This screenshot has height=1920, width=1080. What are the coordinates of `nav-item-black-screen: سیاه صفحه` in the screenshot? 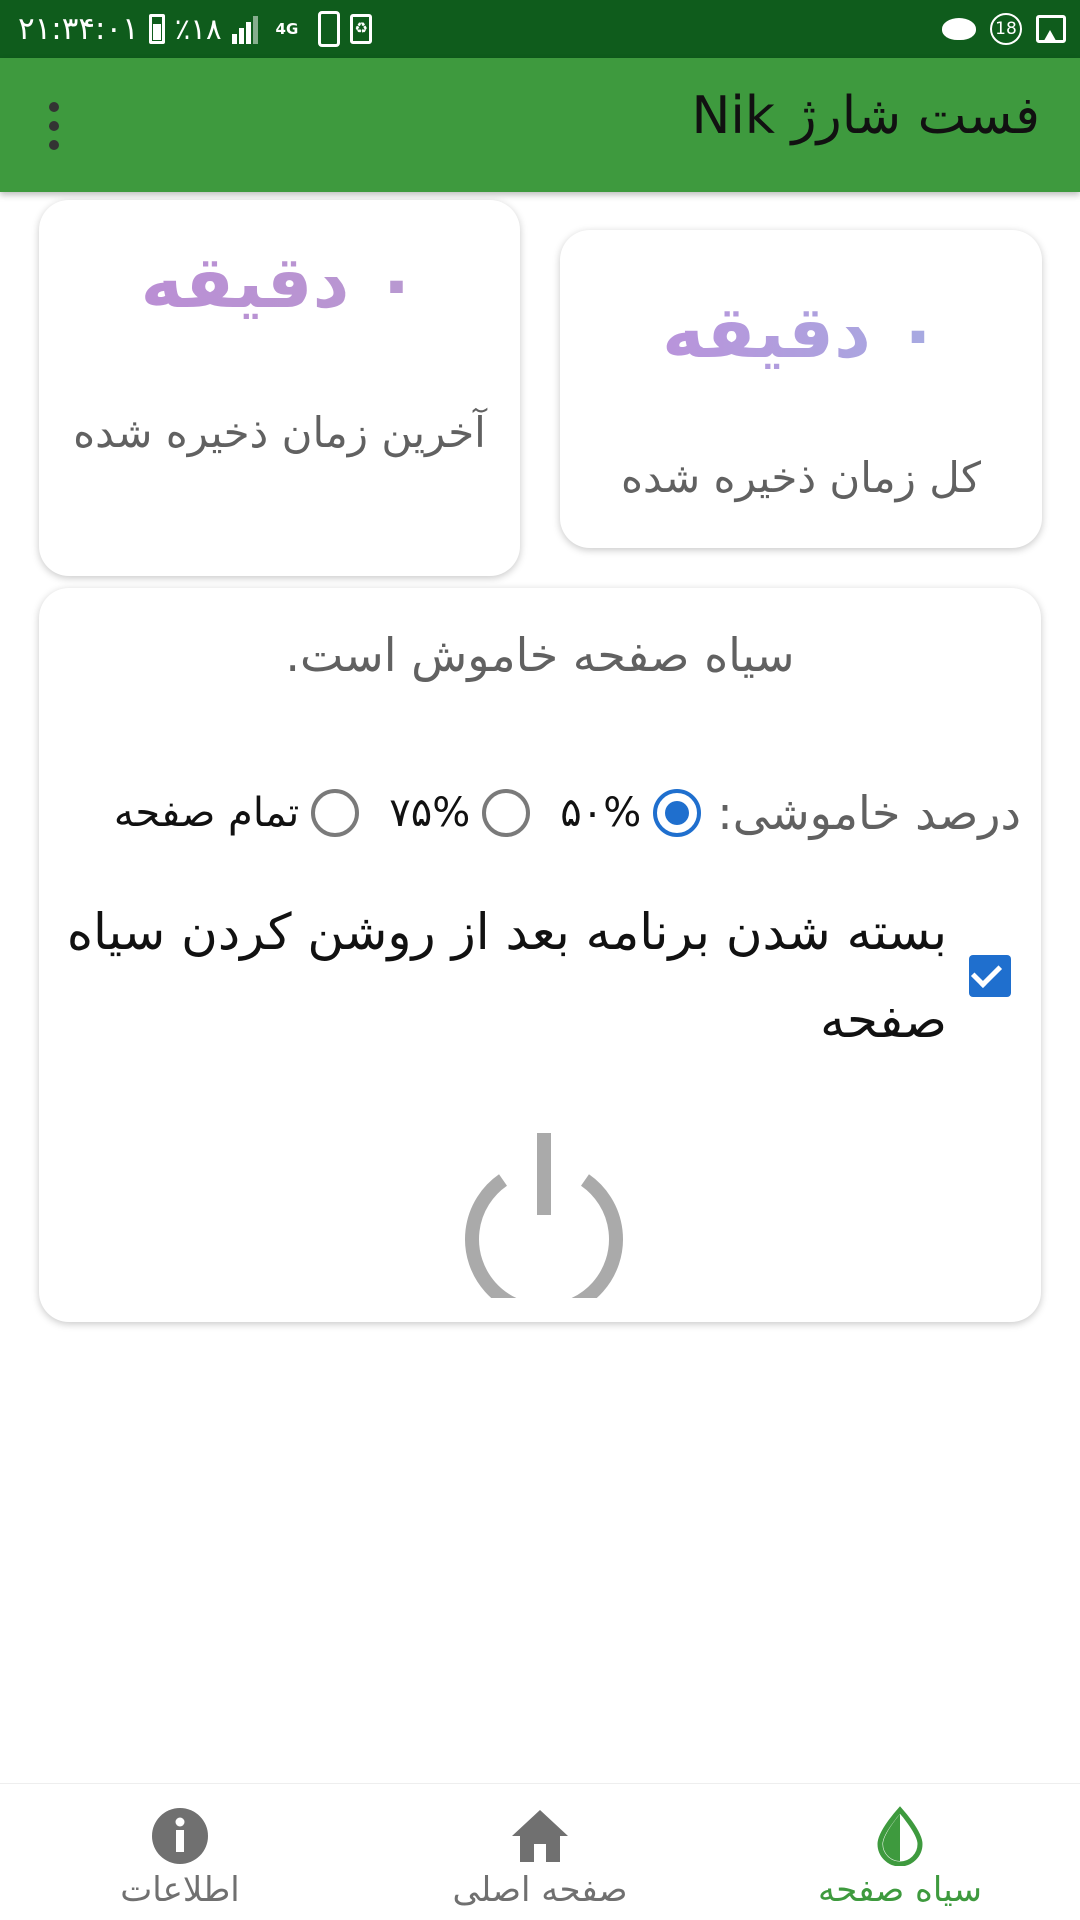 It's located at (900, 1852).